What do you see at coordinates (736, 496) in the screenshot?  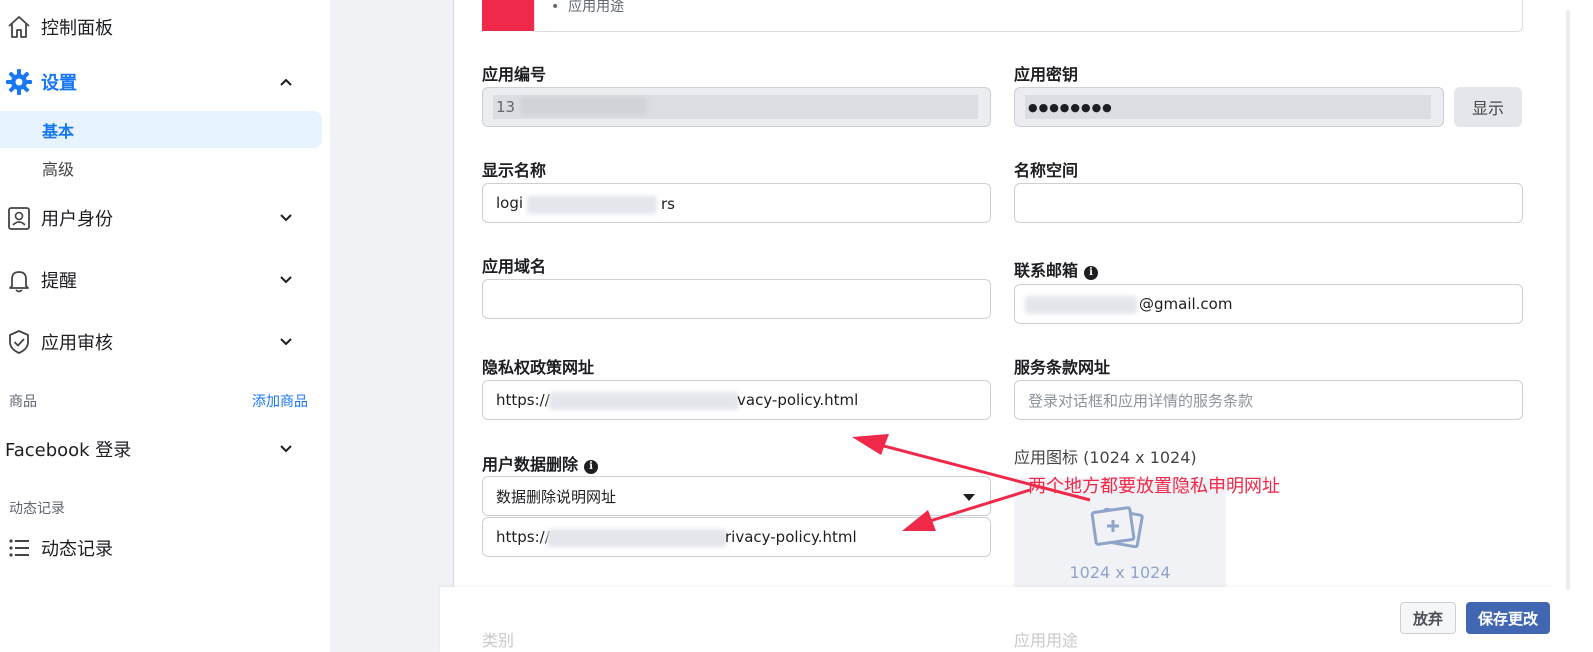 I see `data-deletion-select: 数据删除说明网址` at bounding box center [736, 496].